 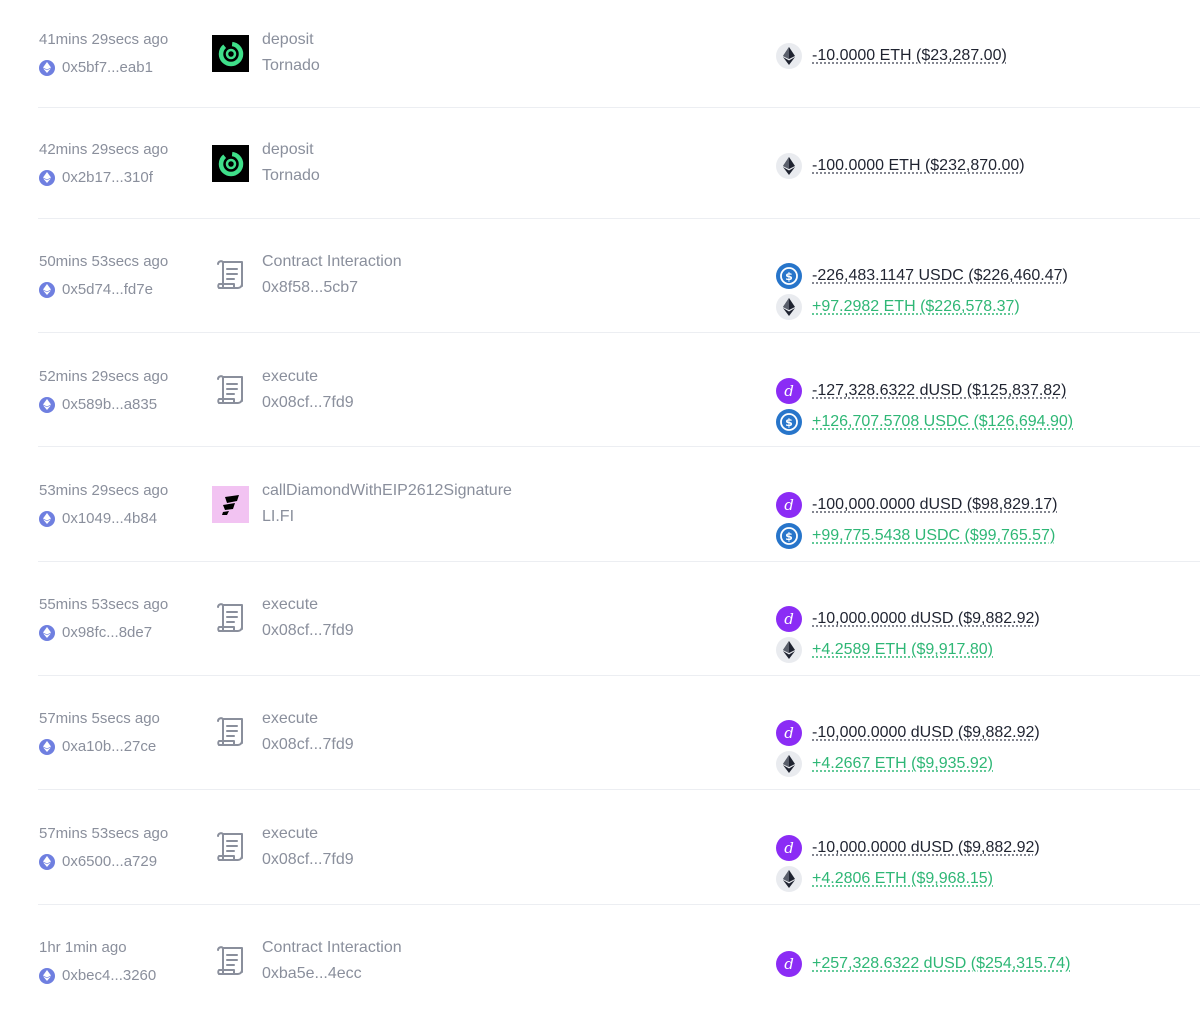 What do you see at coordinates (278, 517) in the screenshot?
I see `tx-target-link: LI.FI` at bounding box center [278, 517].